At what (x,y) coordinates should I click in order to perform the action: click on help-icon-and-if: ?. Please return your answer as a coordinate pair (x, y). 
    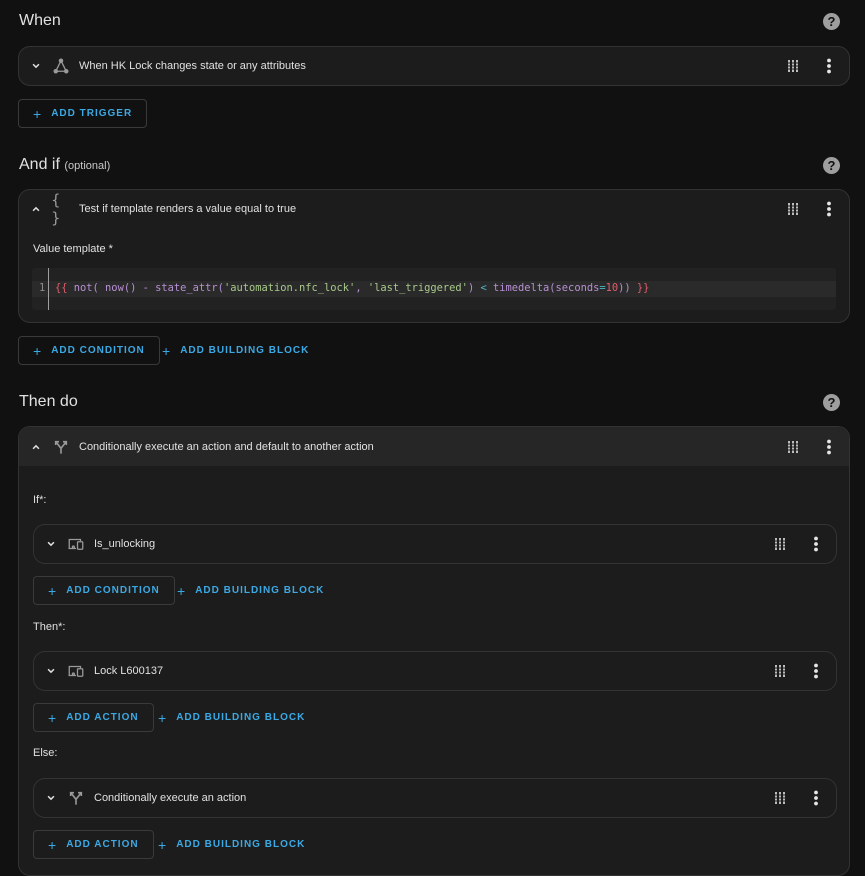
    Looking at the image, I should click on (831, 165).